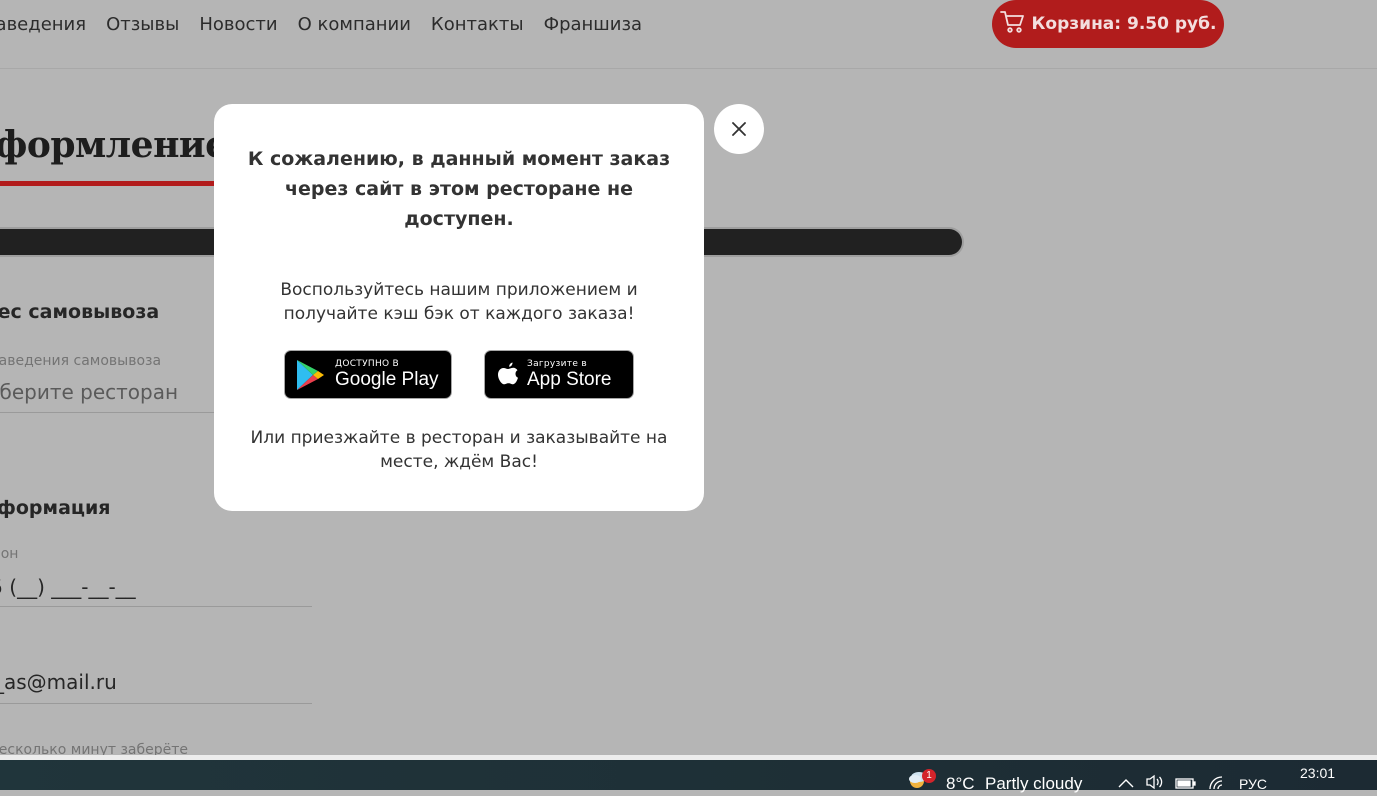 This screenshot has height=796, width=1377. What do you see at coordinates (108, 183) in the screenshot?
I see `title-underline` at bounding box center [108, 183].